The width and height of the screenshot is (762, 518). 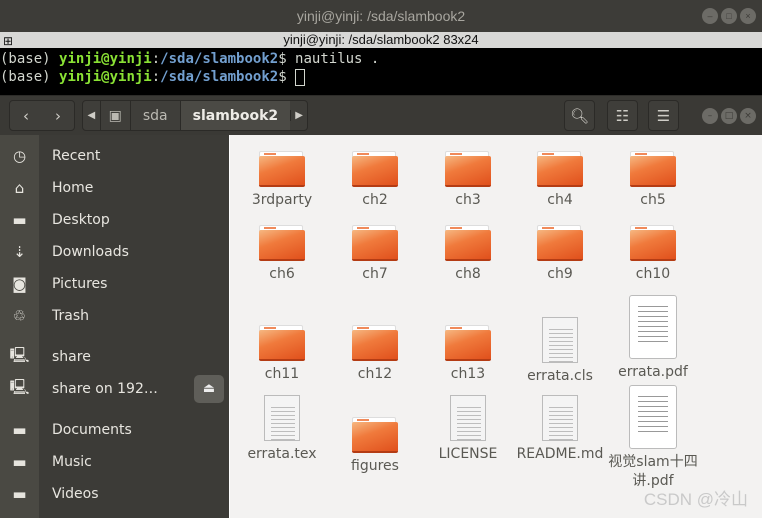 I want to click on terminal-title-bar: yinji@yinji: /sda/slambook2 – □ ×, so click(x=381, y=16).